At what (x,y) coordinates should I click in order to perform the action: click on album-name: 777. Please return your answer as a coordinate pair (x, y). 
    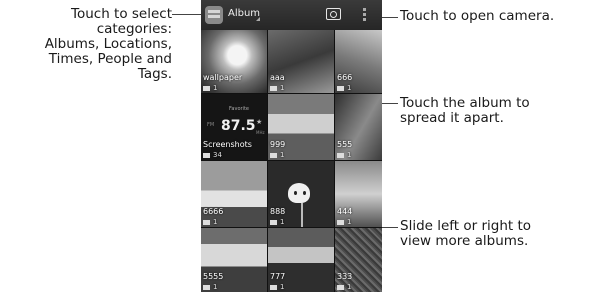
    Looking at the image, I should click on (278, 276).